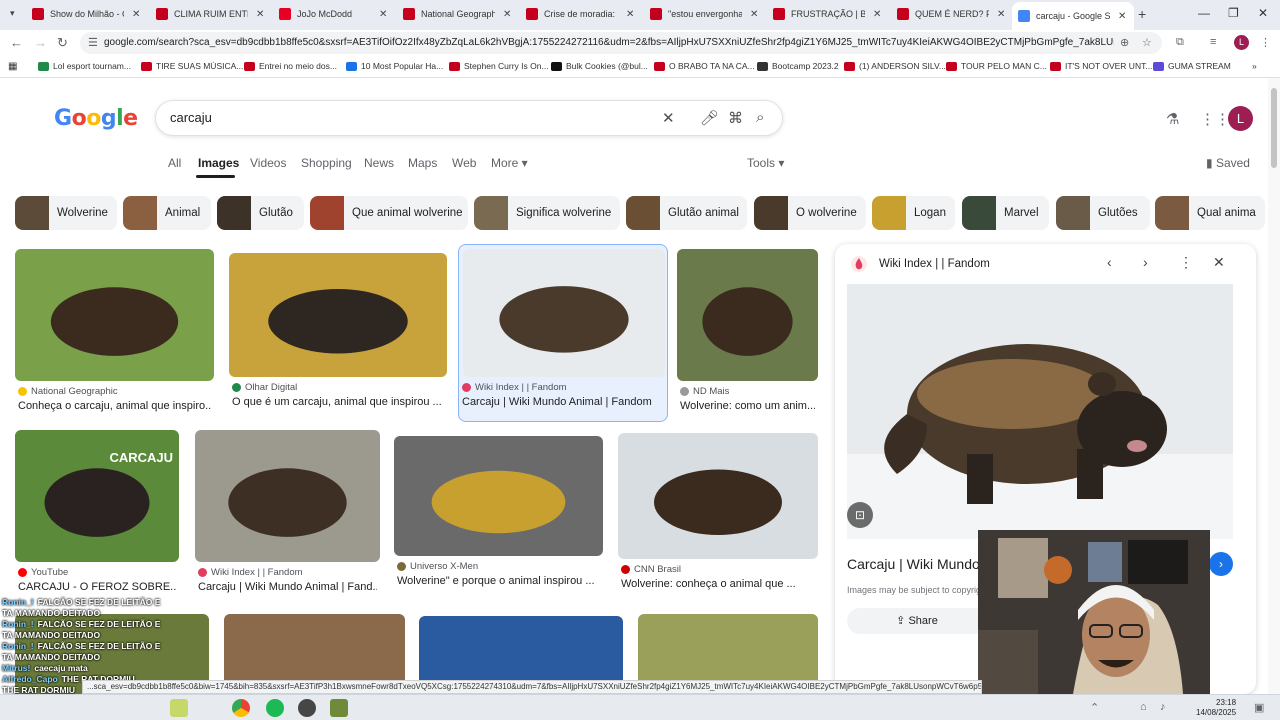 Image resolution: width=1280 pixels, height=720 pixels. Describe the element at coordinates (1163, 707) in the screenshot. I see `volume-icon: ♪` at that location.